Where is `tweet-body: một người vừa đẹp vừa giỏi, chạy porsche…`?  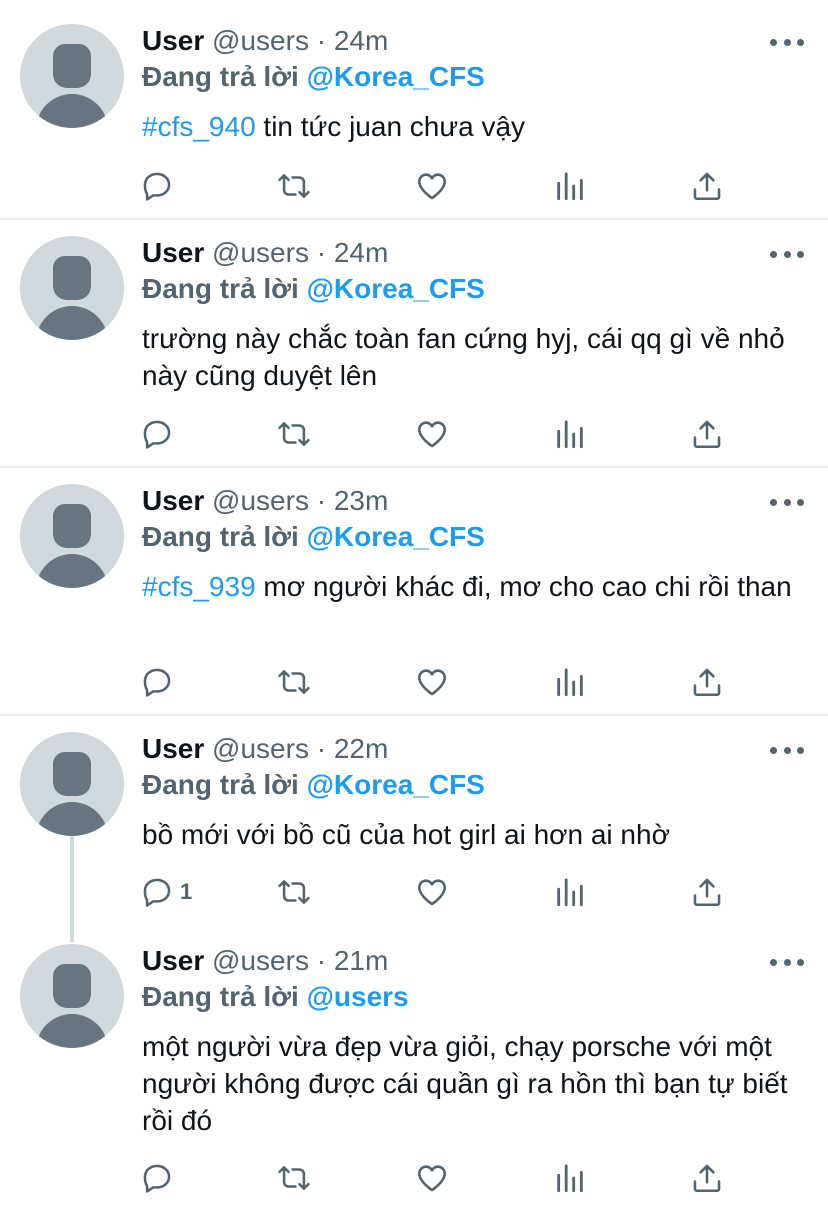
tweet-body: một người vừa đẹp vừa giỏi, chạy porsche… is located at coordinates (465, 1083).